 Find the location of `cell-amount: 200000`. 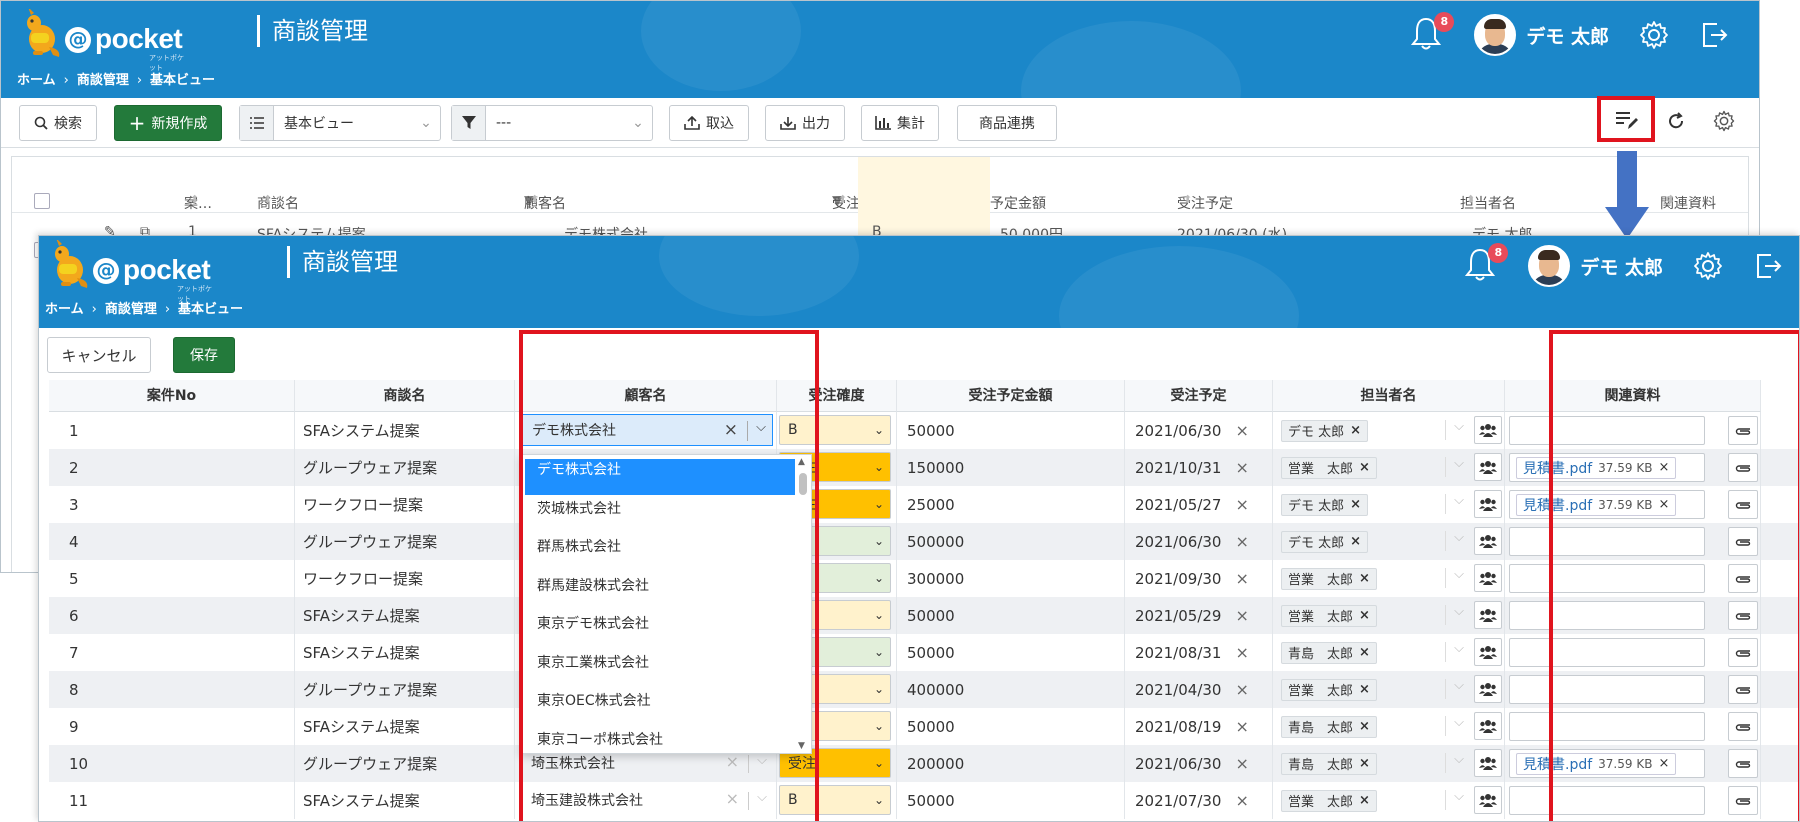

cell-amount: 200000 is located at coordinates (1011, 763).